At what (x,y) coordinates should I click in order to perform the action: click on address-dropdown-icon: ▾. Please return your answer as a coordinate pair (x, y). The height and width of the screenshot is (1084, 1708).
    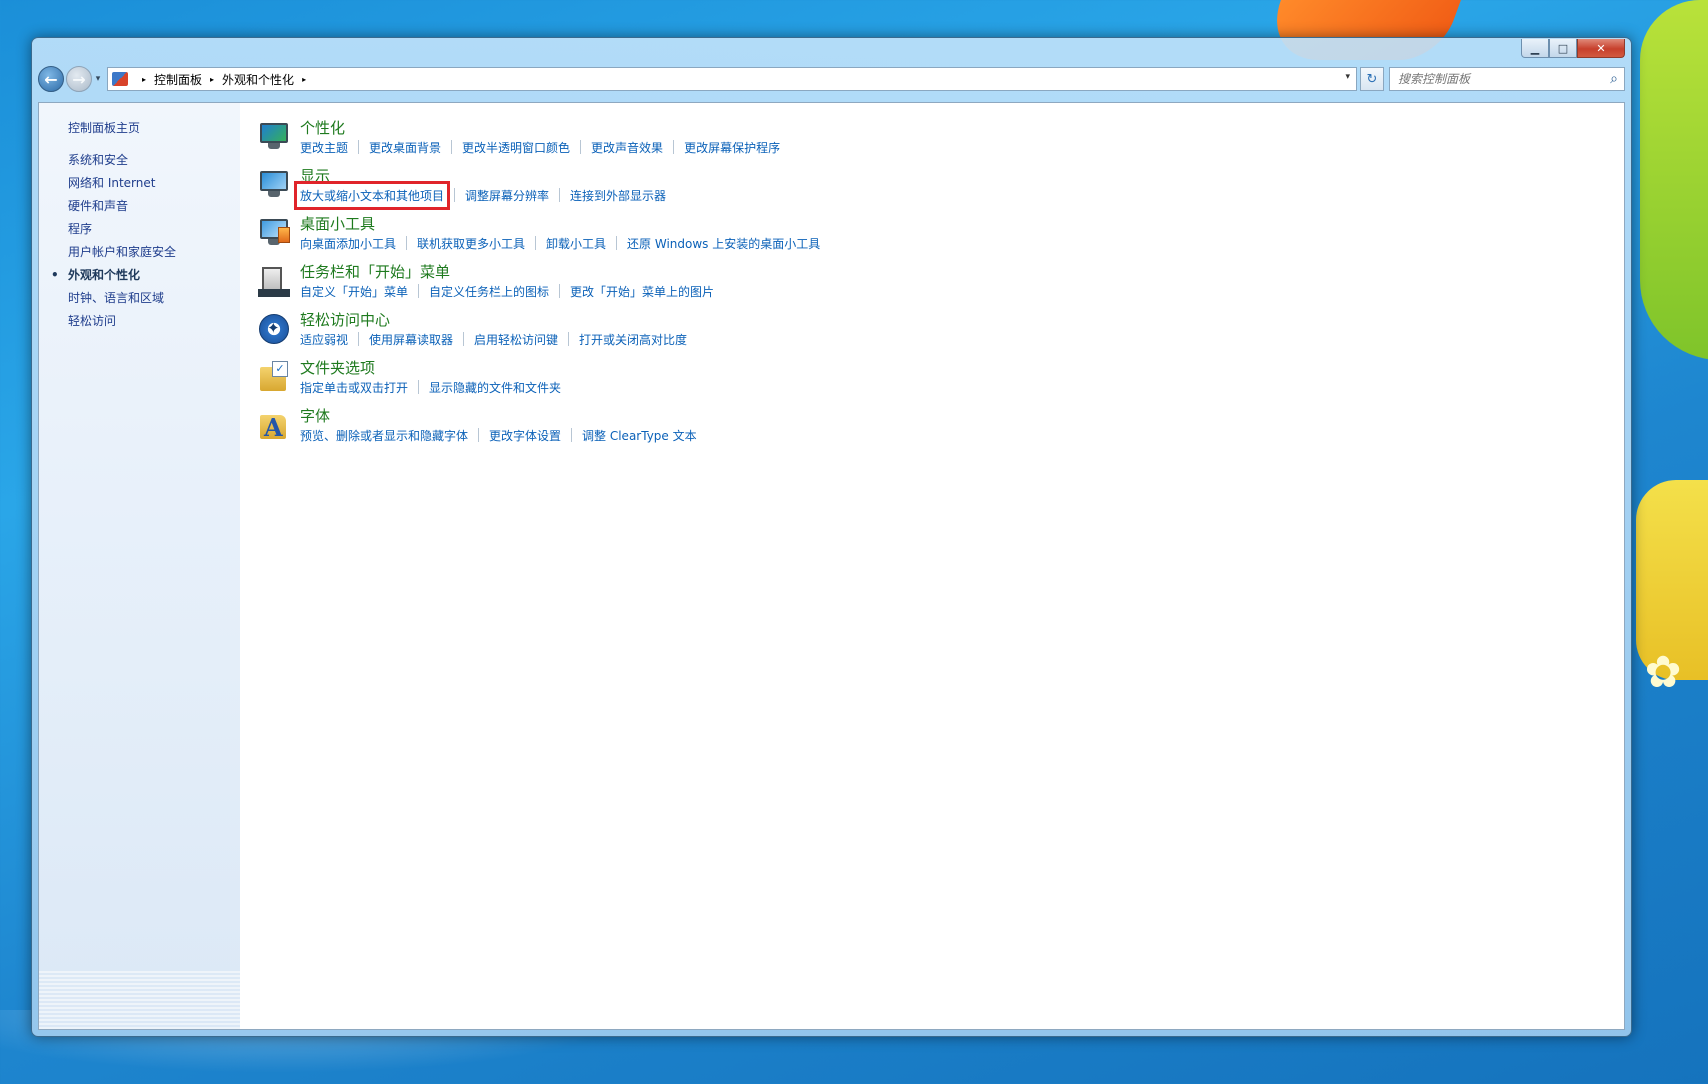
    Looking at the image, I should click on (1347, 77).